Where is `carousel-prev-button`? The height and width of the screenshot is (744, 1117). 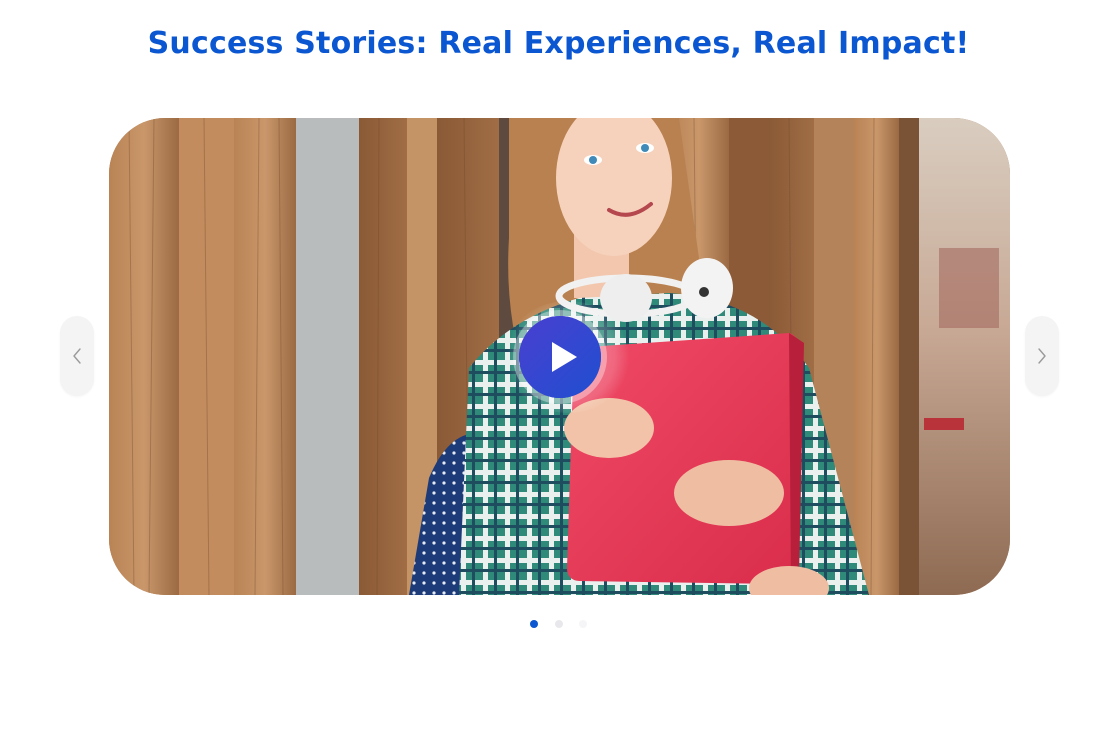 carousel-prev-button is located at coordinates (77, 356).